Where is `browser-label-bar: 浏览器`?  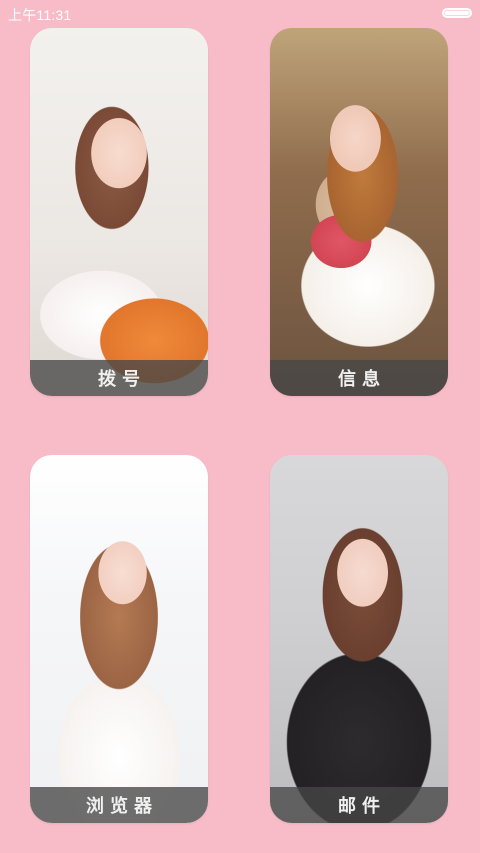
browser-label-bar: 浏览器 is located at coordinates (119, 805).